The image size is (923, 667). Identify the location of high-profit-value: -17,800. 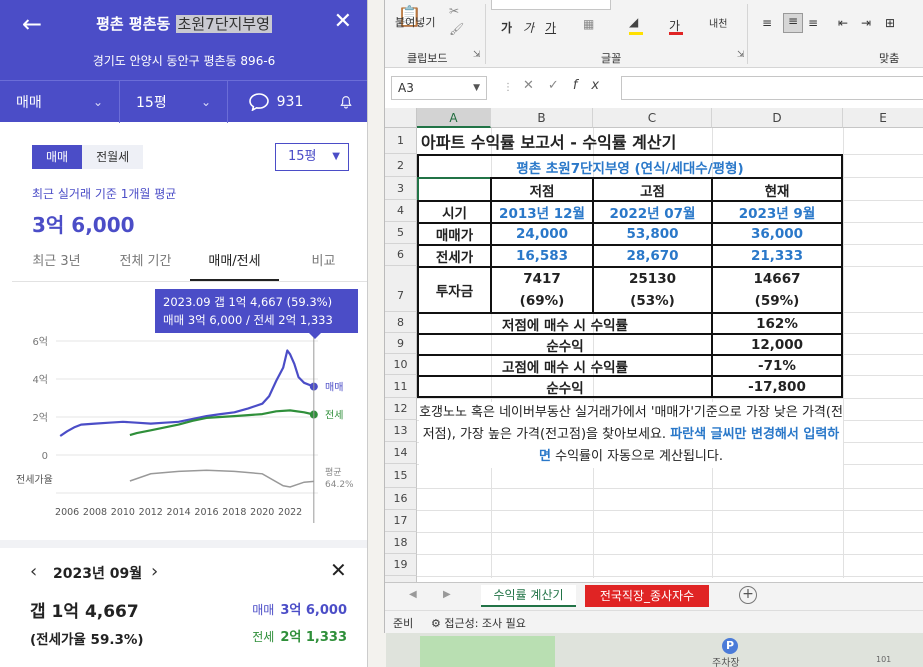
(777, 386).